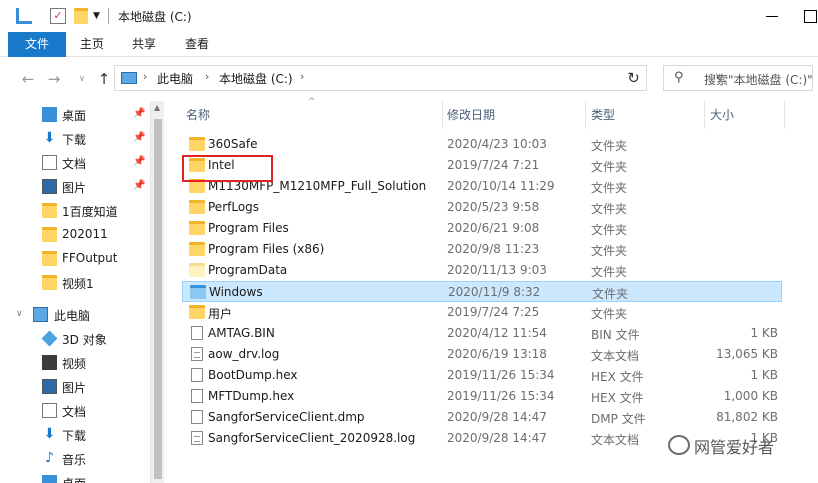 Image resolution: width=818 pixels, height=483 pixels. Describe the element at coordinates (157, 107) in the screenshot. I see `scroll-up-arrow-icon: ▲` at that location.